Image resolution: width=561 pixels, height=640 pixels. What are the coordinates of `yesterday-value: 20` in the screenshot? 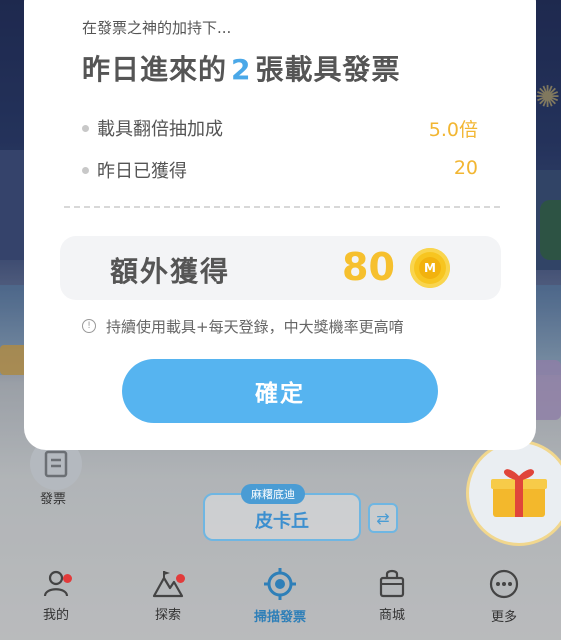 It's located at (465, 168).